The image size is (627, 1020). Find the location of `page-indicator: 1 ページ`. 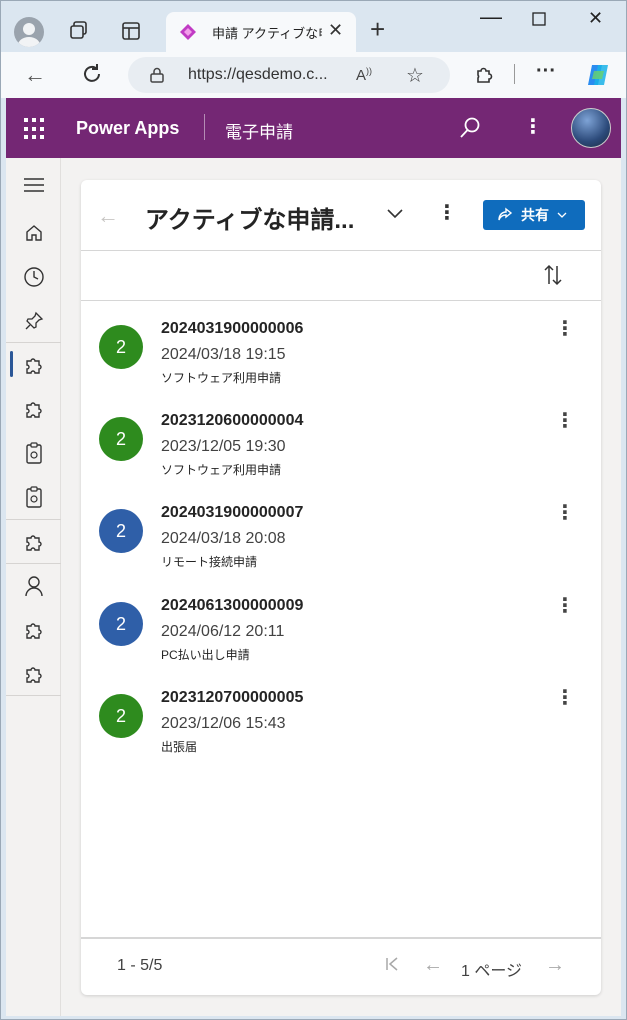

page-indicator: 1 ページ is located at coordinates (492, 971).